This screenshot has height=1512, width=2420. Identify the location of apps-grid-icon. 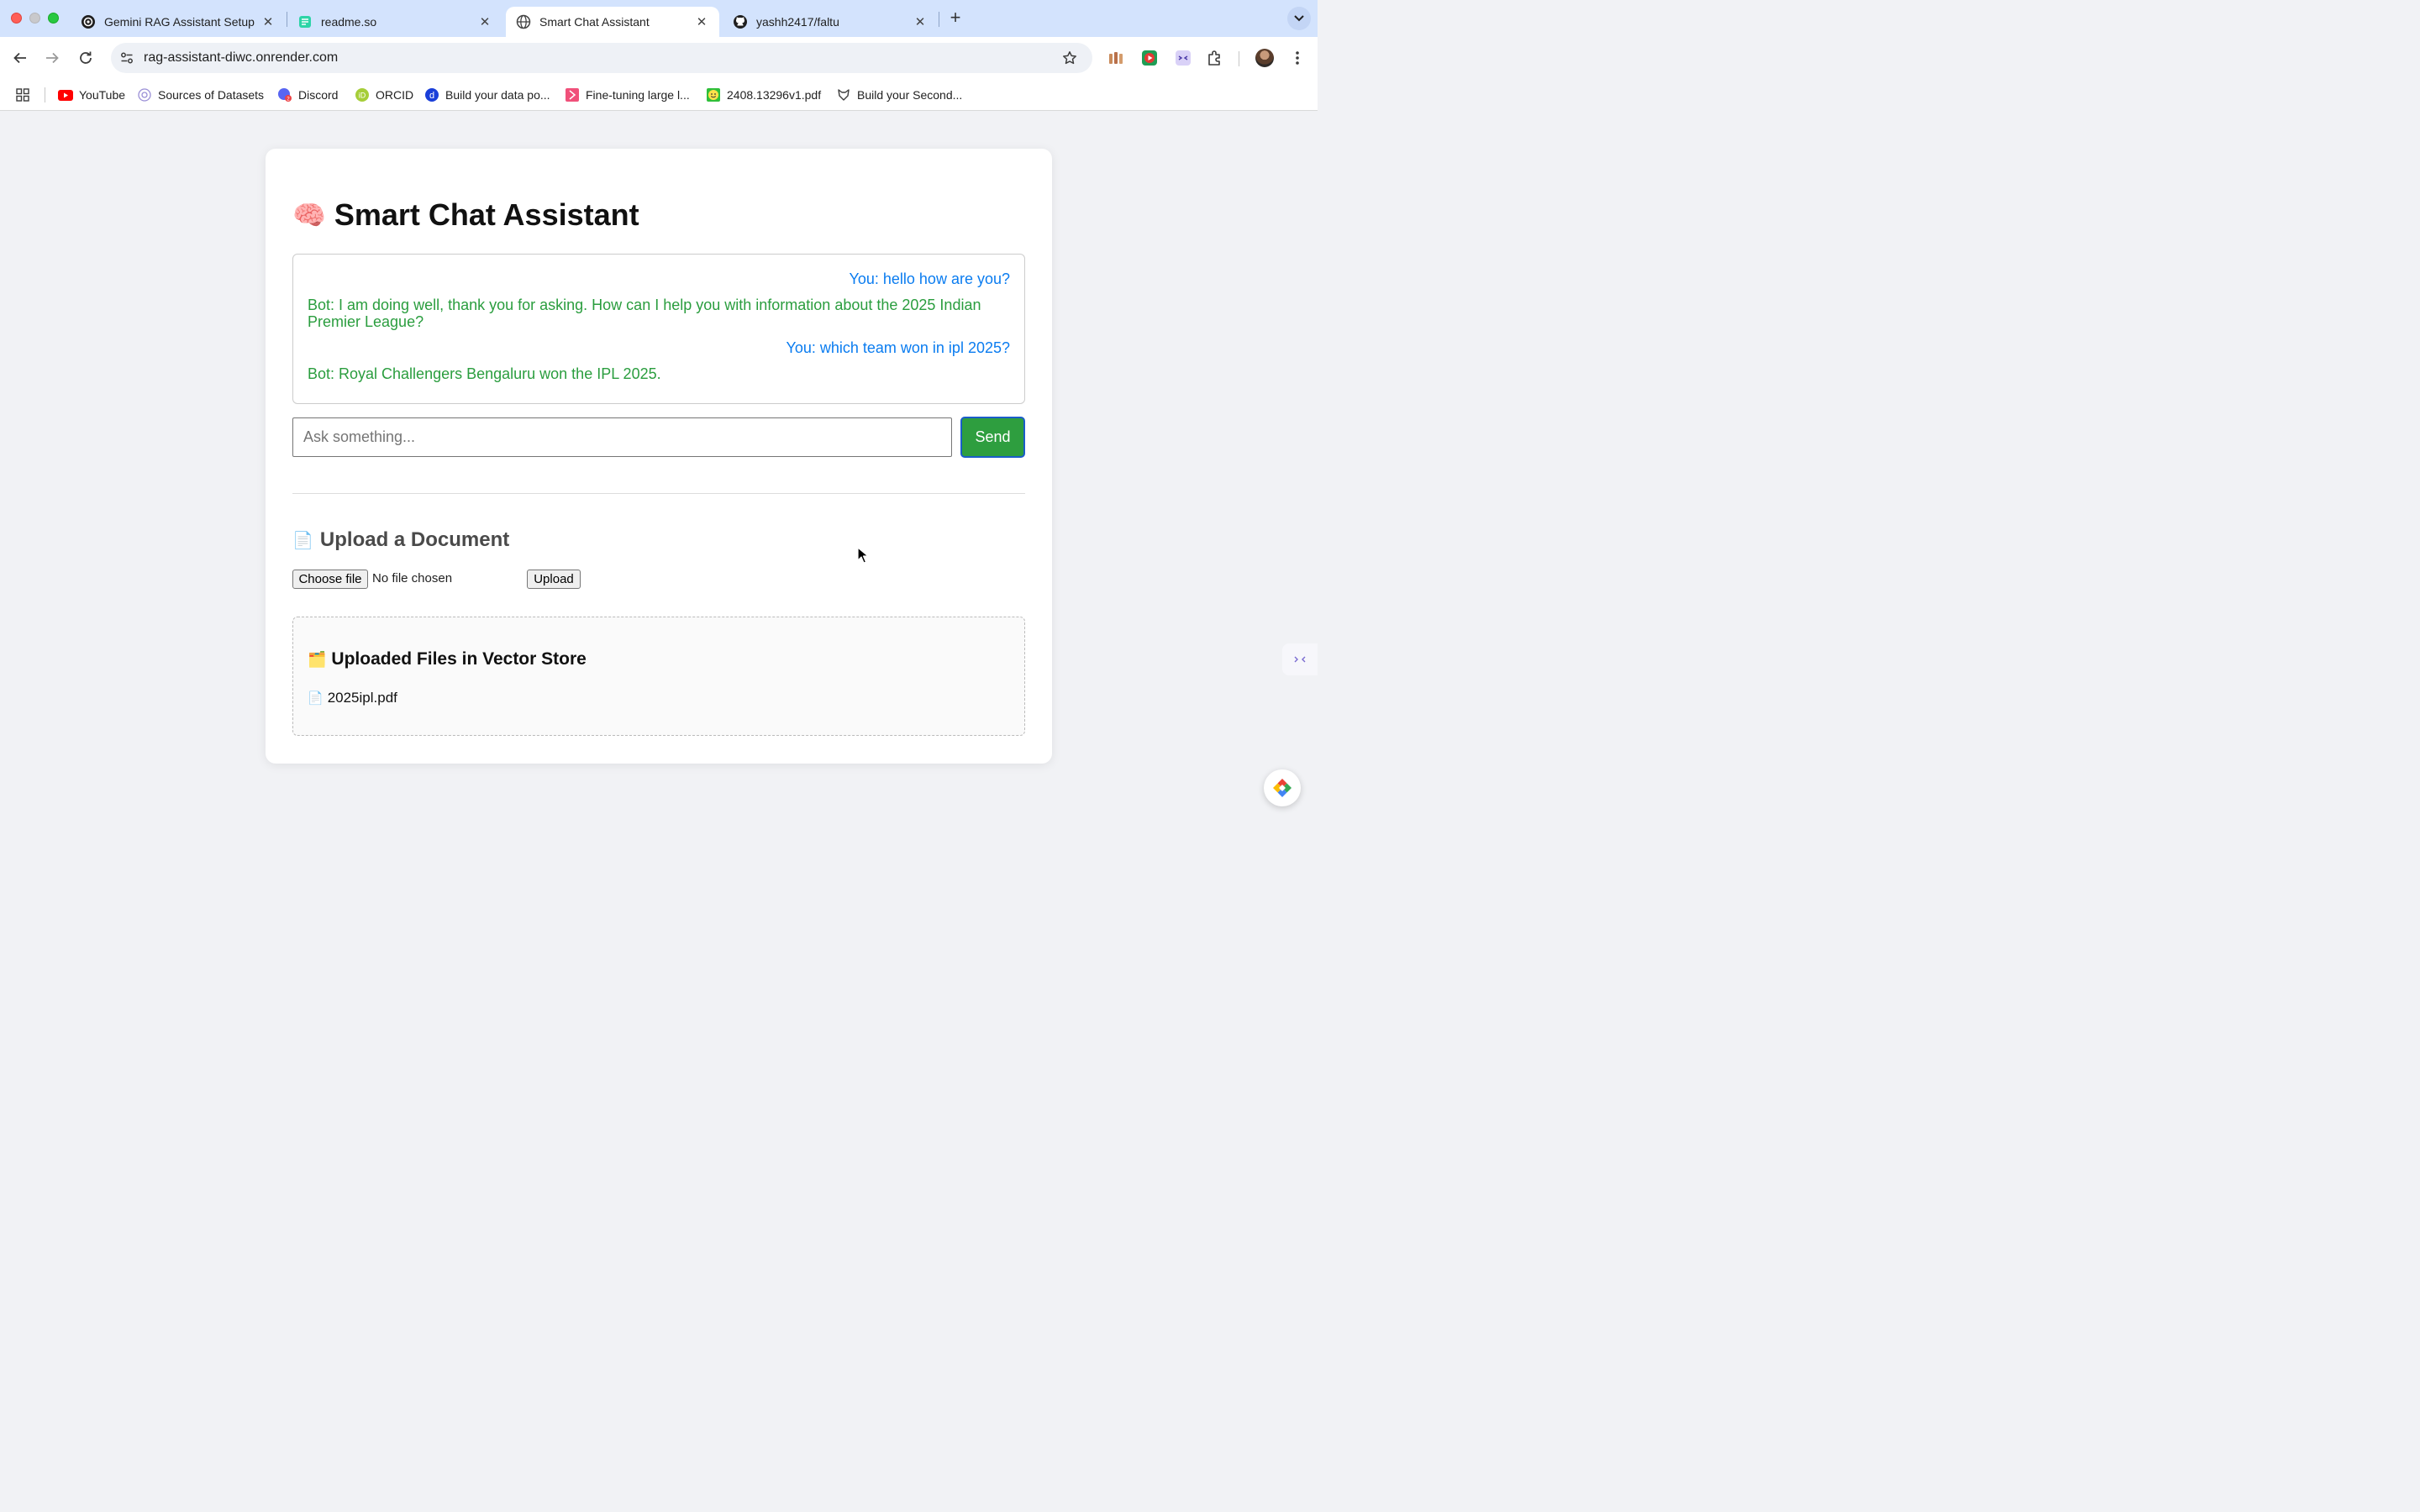
(22, 94).